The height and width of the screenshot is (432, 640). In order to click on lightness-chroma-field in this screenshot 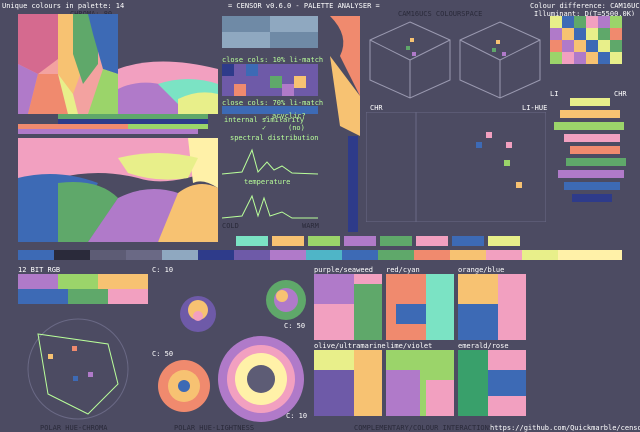, I will do `click(168, 64)`.